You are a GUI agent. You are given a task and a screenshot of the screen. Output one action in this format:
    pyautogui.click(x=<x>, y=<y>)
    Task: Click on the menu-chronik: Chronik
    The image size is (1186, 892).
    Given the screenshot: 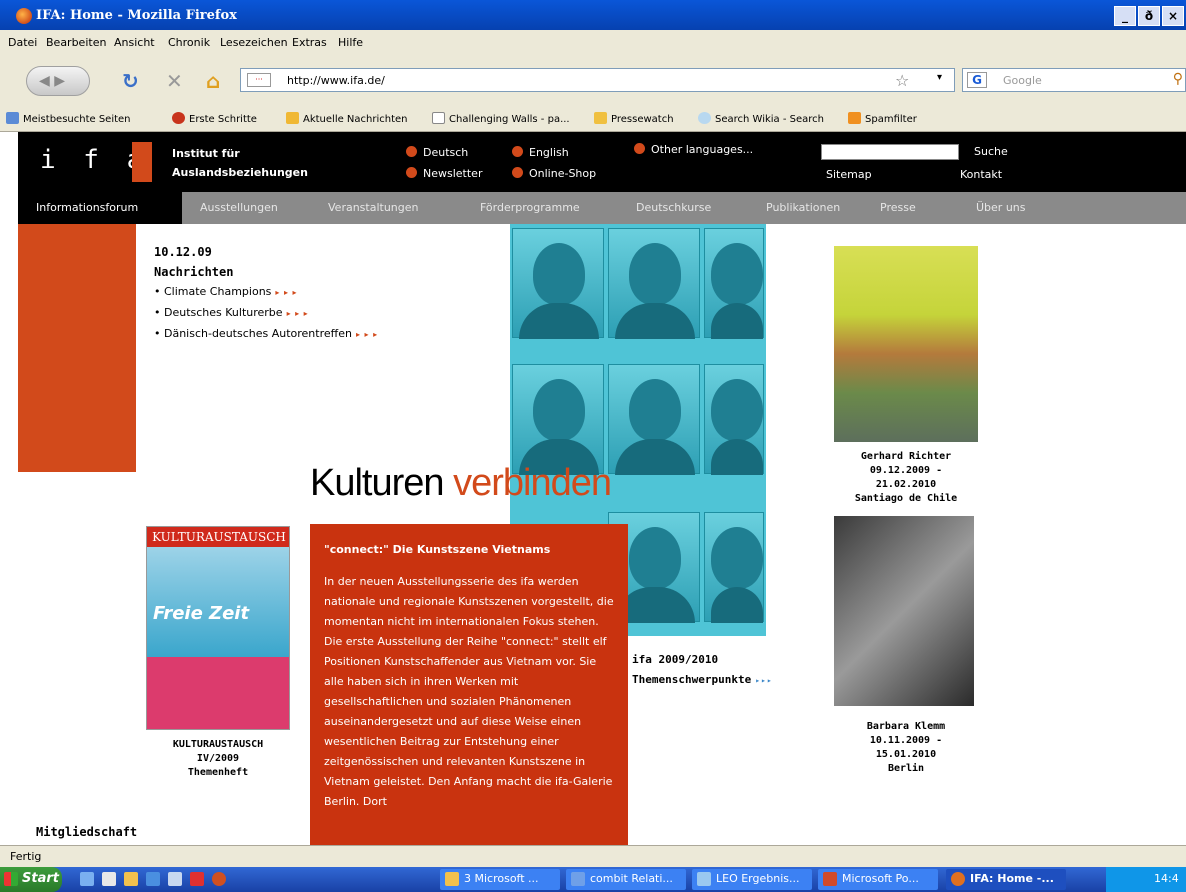 What is the action you would take?
    pyautogui.click(x=189, y=42)
    